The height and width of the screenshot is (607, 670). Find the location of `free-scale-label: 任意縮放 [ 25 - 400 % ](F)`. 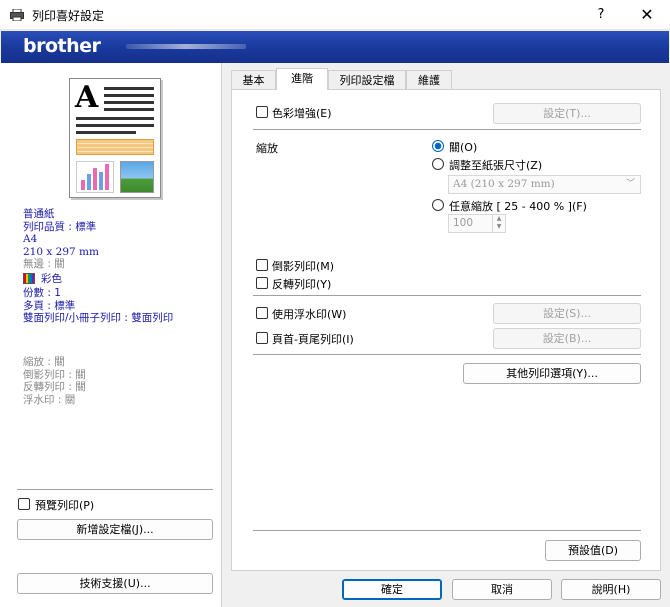

free-scale-label: 任意縮放 [ 25 - 400 % ](F) is located at coordinates (518, 206).